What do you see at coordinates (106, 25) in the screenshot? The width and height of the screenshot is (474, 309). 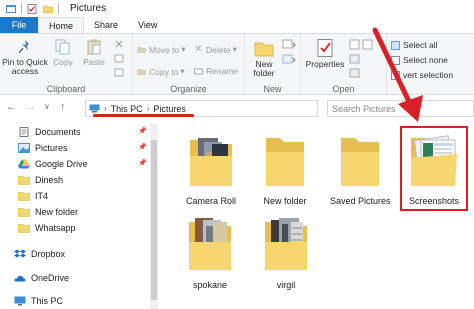 I see `tab-share: Share` at bounding box center [106, 25].